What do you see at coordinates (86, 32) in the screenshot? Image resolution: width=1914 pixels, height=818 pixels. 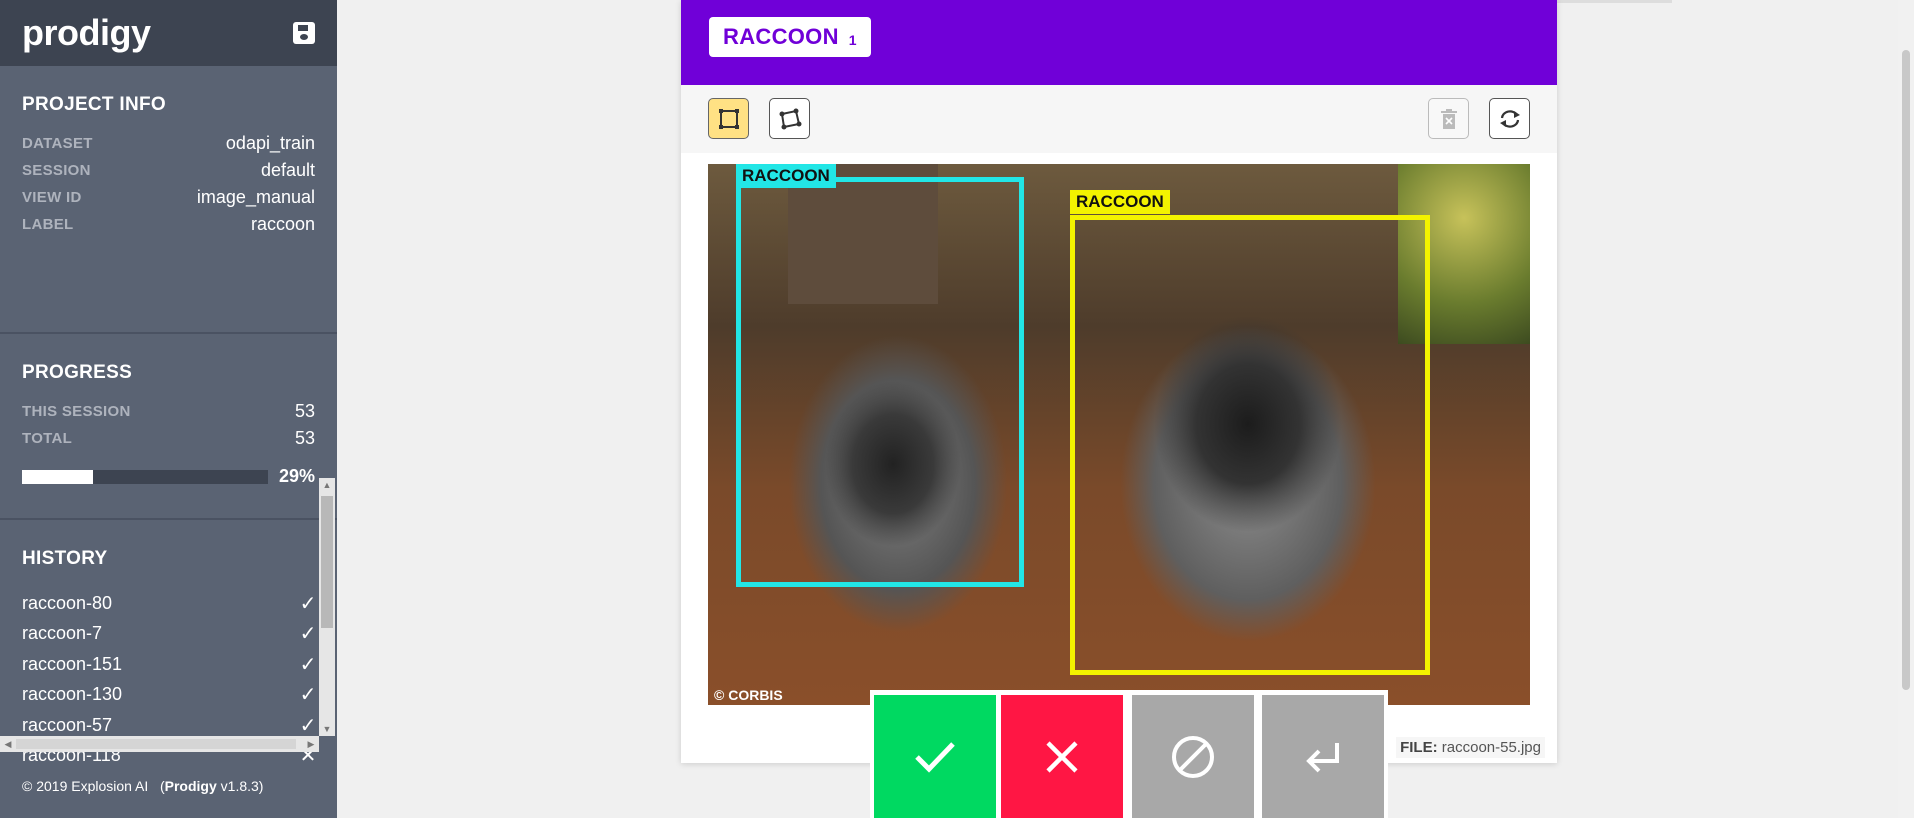 I see `prodigy-logo: prodigy` at bounding box center [86, 32].